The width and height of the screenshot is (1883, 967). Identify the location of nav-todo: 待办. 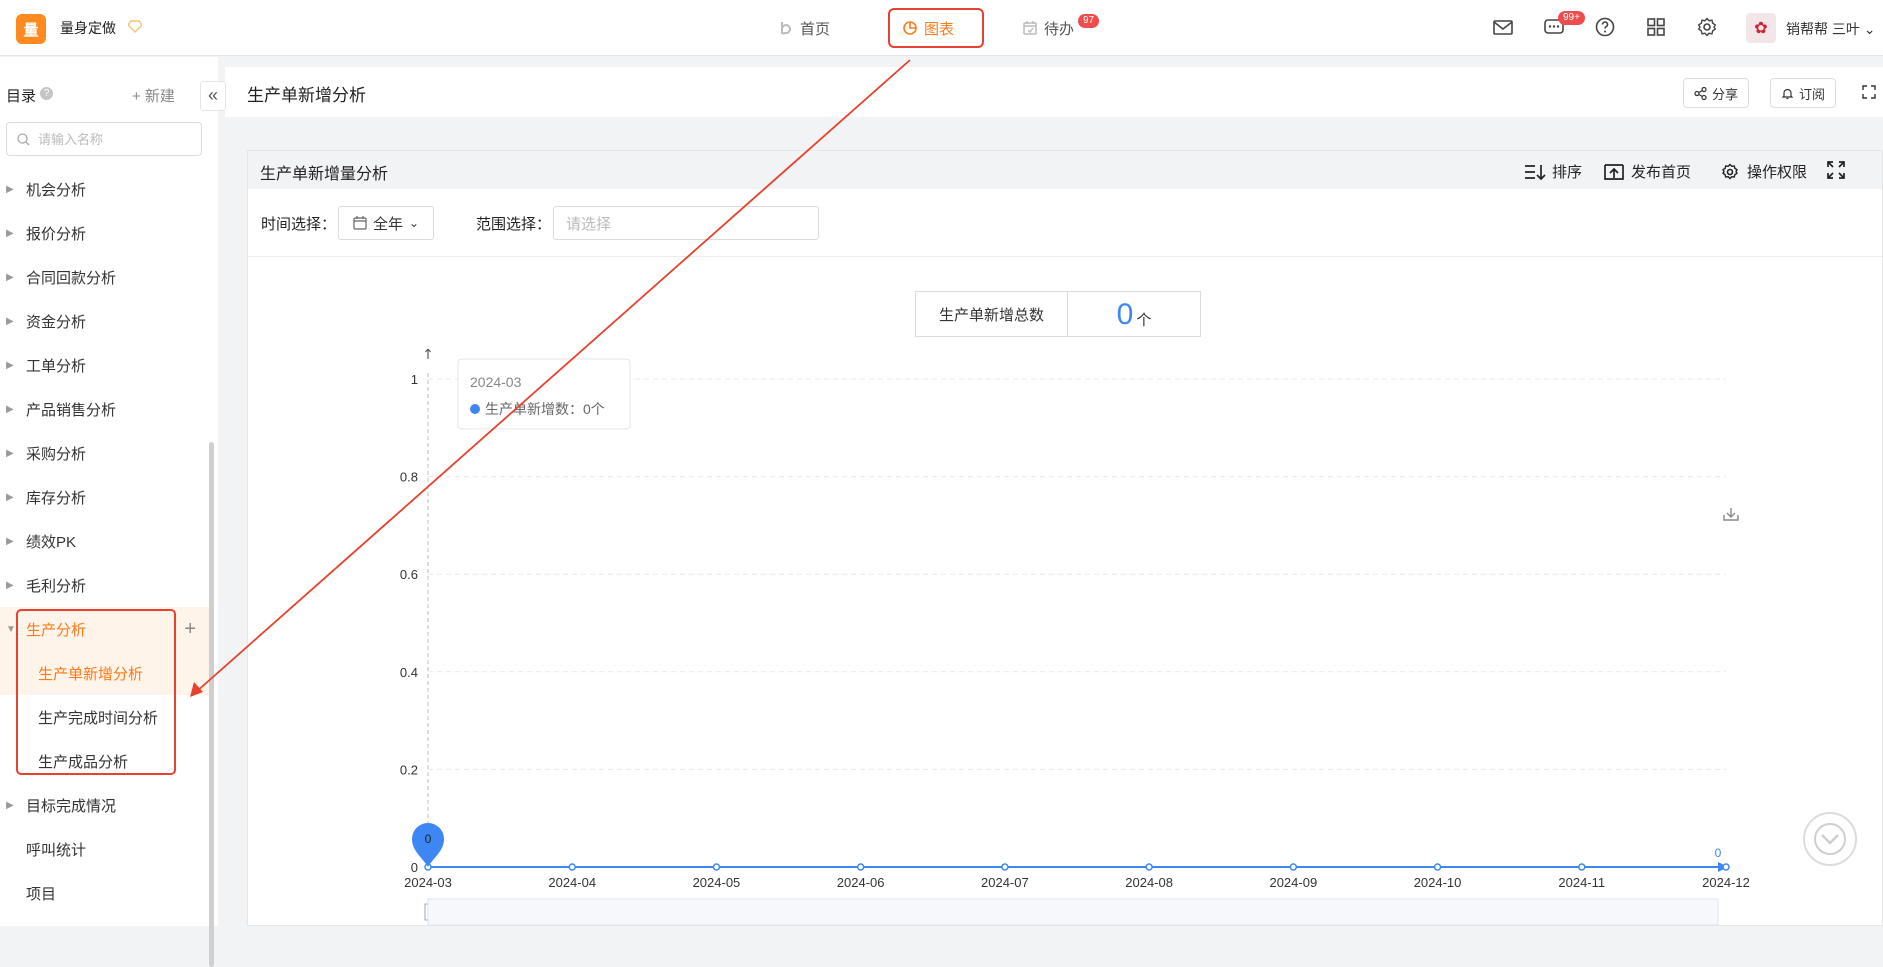
(1048, 28).